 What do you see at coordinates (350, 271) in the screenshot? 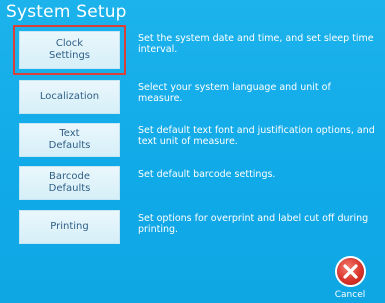
I see `cancel-x-icon` at bounding box center [350, 271].